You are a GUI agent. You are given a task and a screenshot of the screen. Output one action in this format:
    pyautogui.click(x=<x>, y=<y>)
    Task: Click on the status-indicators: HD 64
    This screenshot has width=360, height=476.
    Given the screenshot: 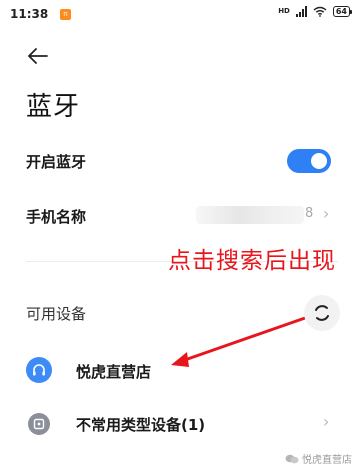 What is the action you would take?
    pyautogui.click(x=315, y=11)
    